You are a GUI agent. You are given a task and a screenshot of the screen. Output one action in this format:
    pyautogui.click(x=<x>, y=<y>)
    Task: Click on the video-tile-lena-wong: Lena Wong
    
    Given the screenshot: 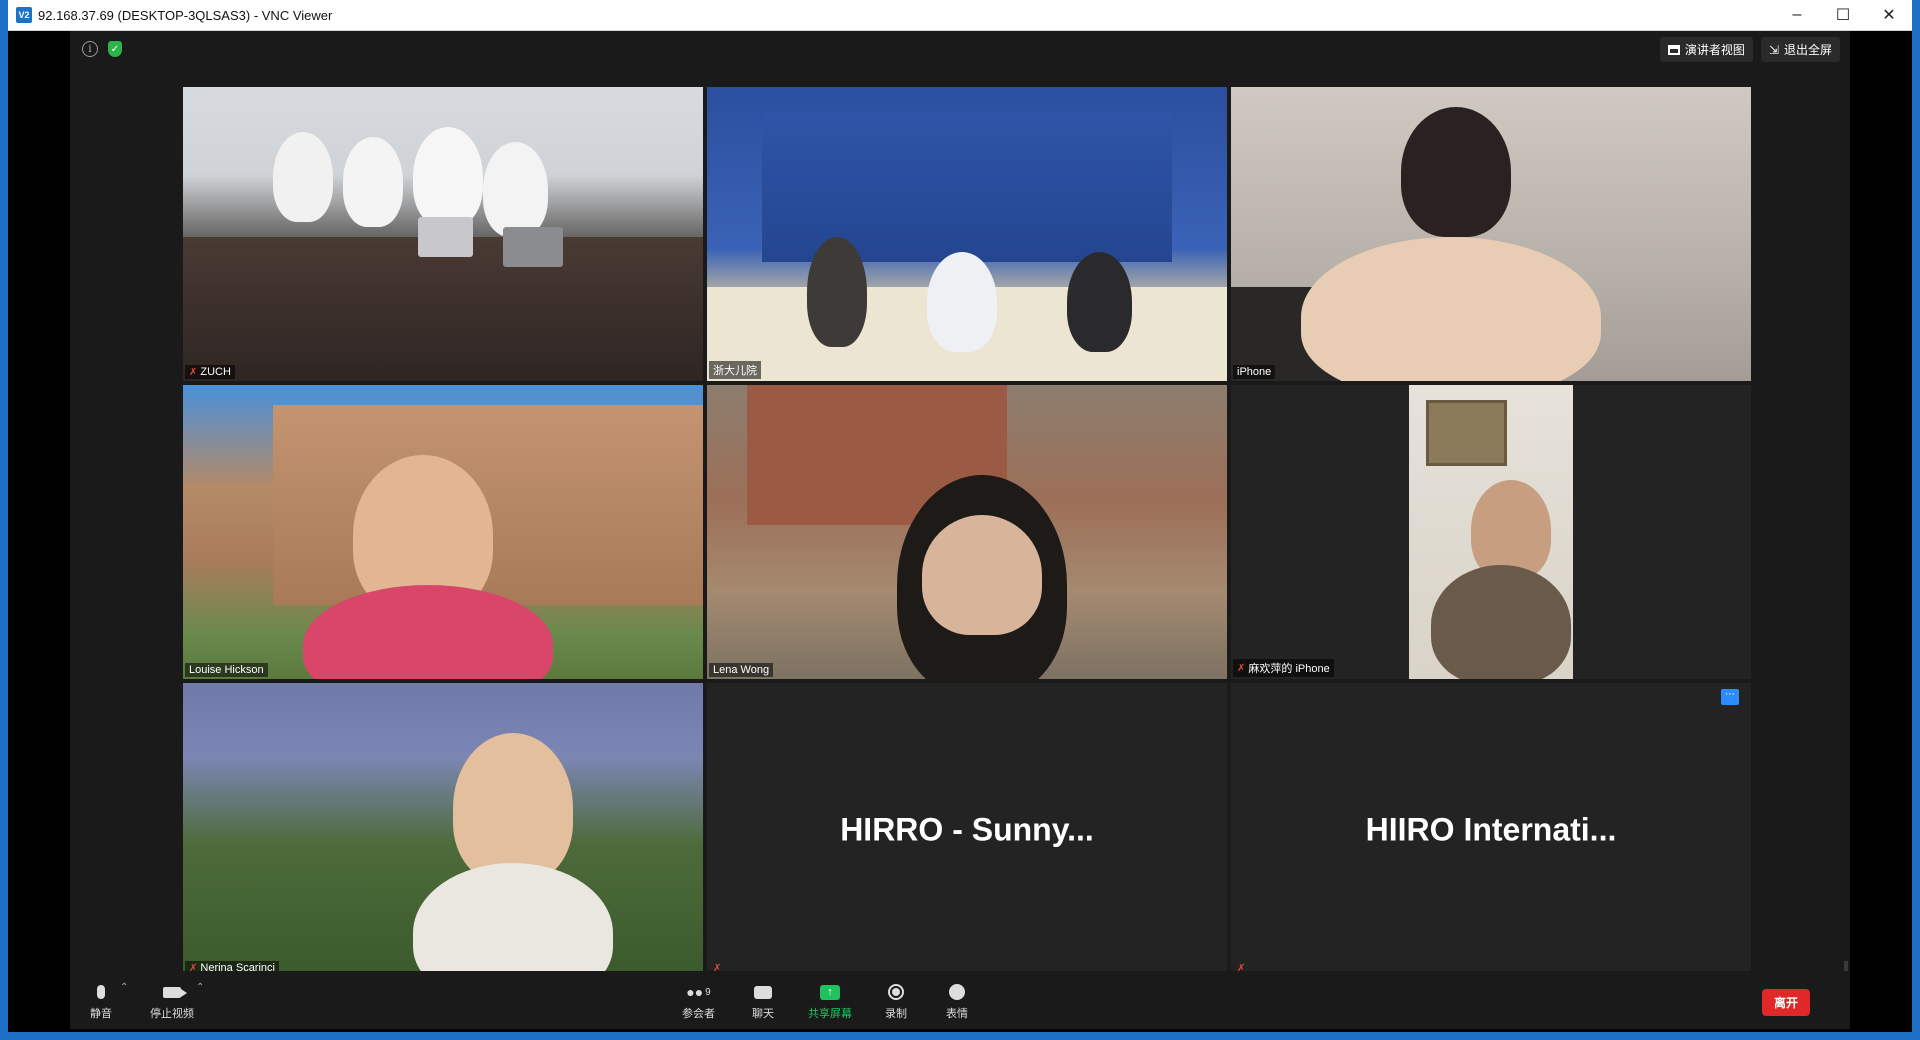 What is the action you would take?
    pyautogui.click(x=967, y=532)
    